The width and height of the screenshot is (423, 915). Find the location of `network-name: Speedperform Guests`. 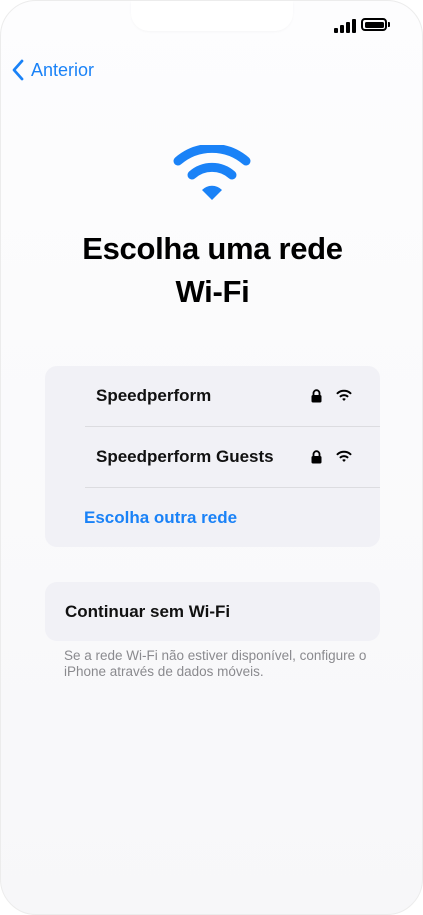

network-name: Speedperform Guests is located at coordinates (185, 456).